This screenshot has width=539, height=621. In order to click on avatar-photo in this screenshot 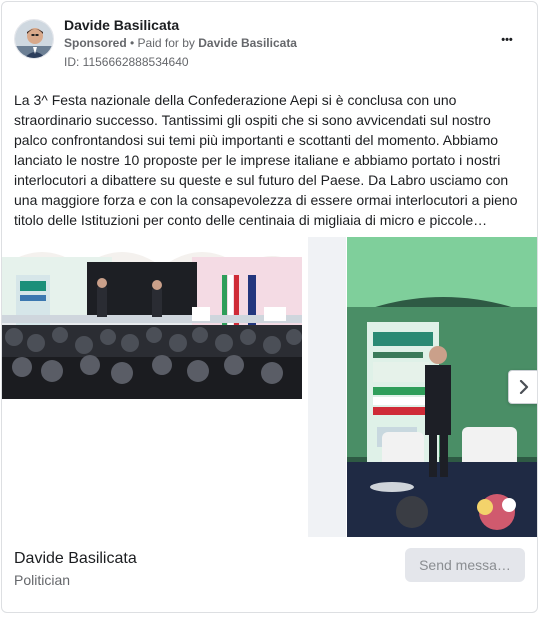, I will do `click(34, 39)`.